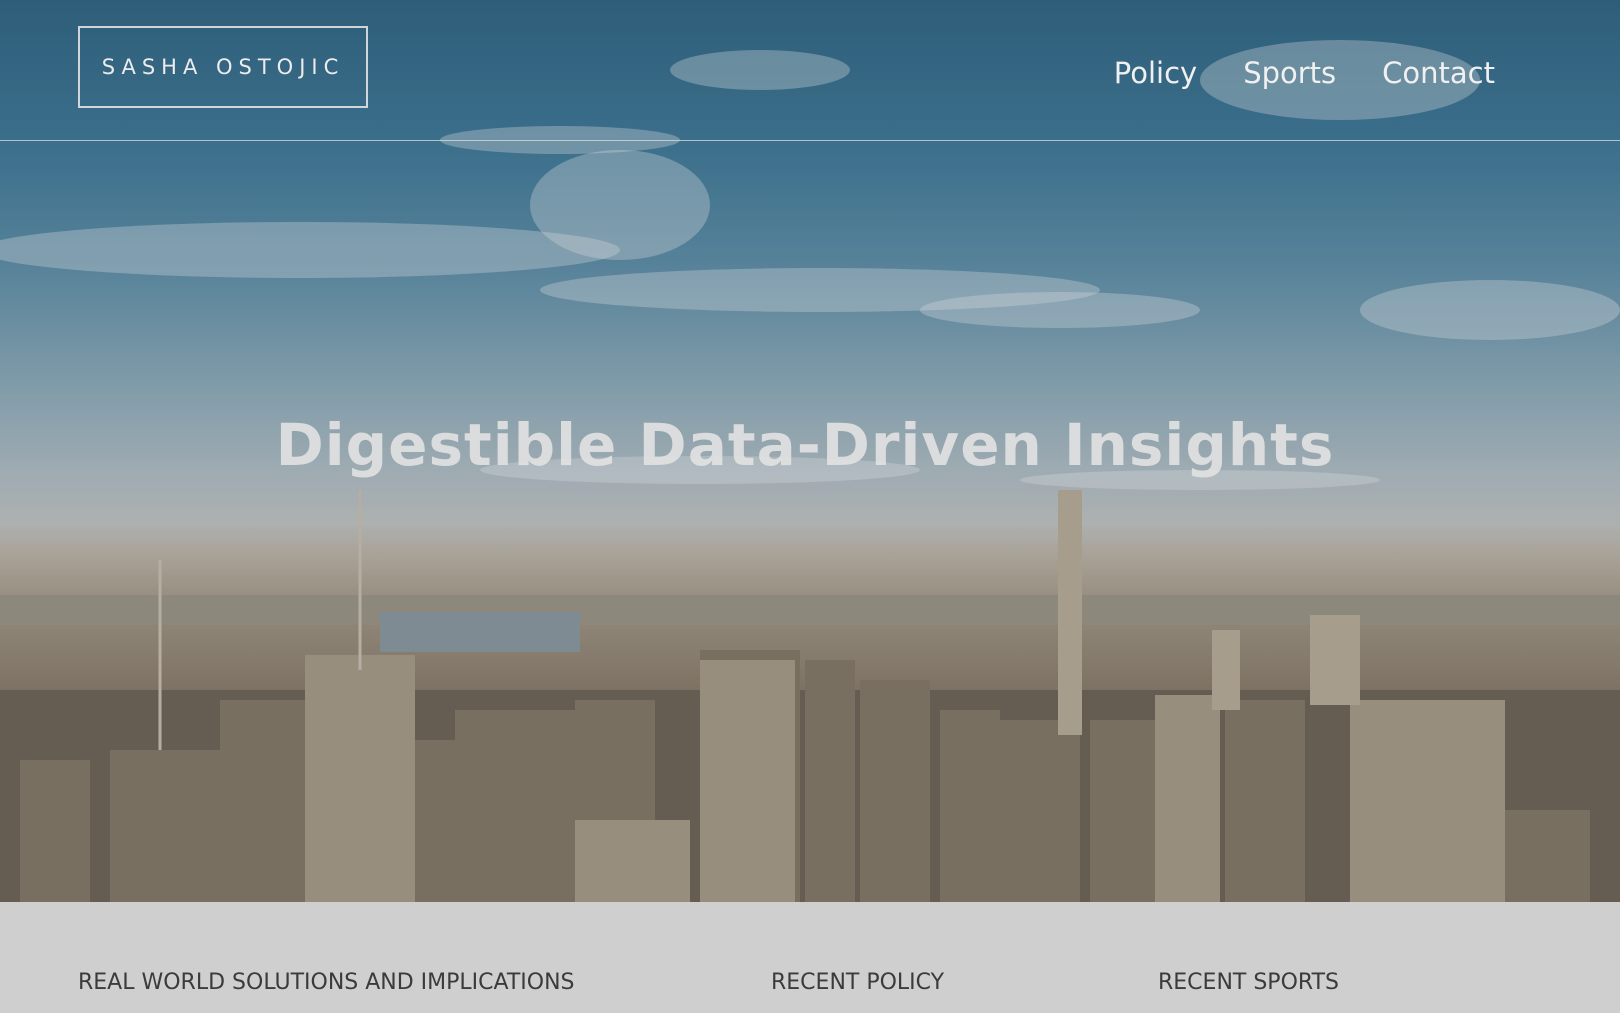 The image size is (1620, 1013). I want to click on main-nav: Policy Sports Contact, so click(1304, 73).